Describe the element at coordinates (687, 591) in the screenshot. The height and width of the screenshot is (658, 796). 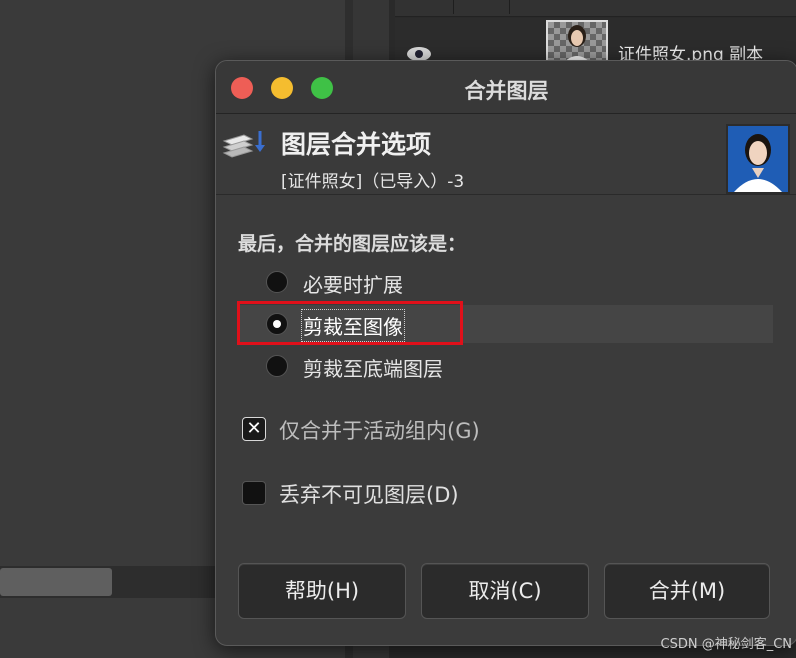
I see `merge-button: 合并(M)` at that location.